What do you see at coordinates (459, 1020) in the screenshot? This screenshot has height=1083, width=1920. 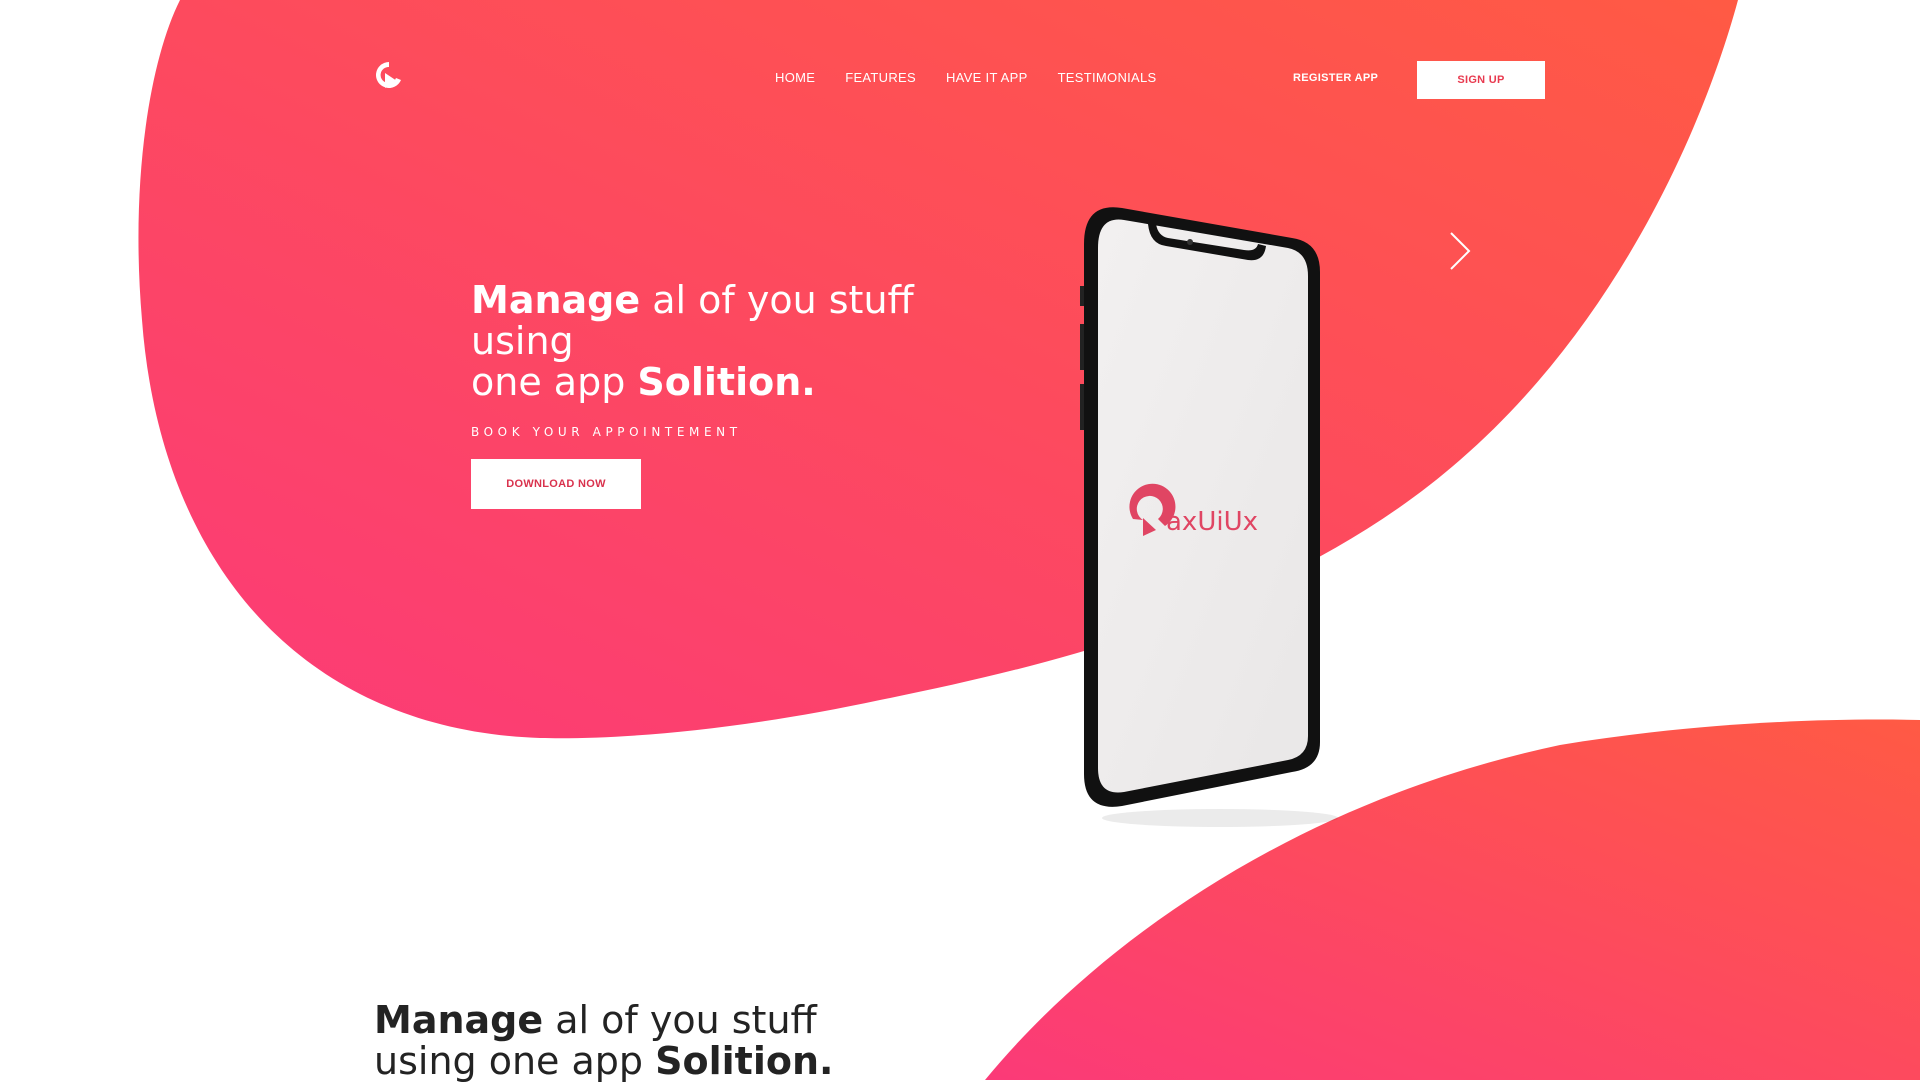 I see `section2-title-bold-1: Manage` at bounding box center [459, 1020].